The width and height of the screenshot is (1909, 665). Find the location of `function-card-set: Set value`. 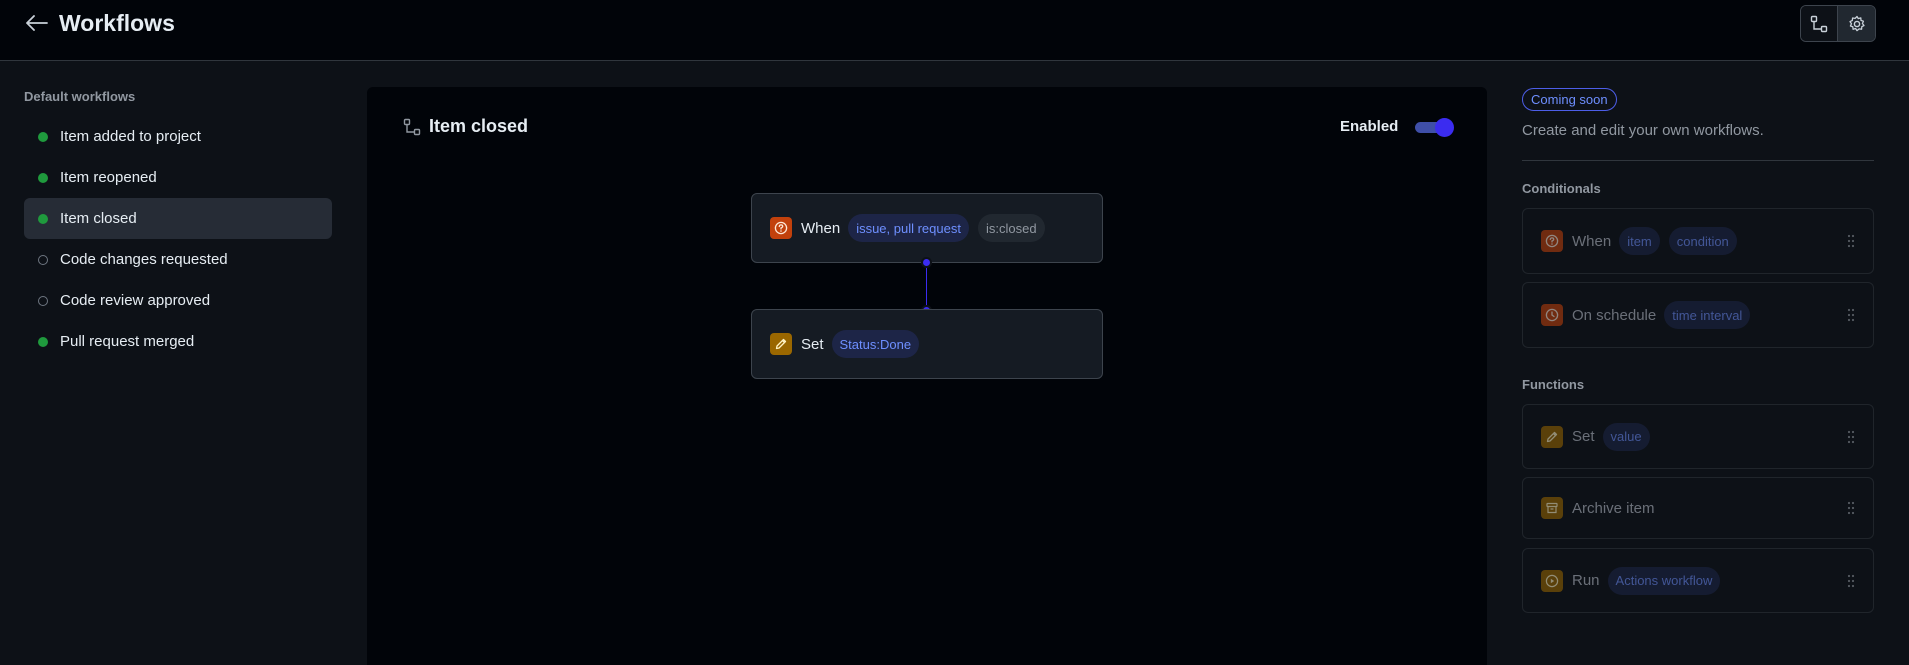

function-card-set: Set value is located at coordinates (1698, 436).